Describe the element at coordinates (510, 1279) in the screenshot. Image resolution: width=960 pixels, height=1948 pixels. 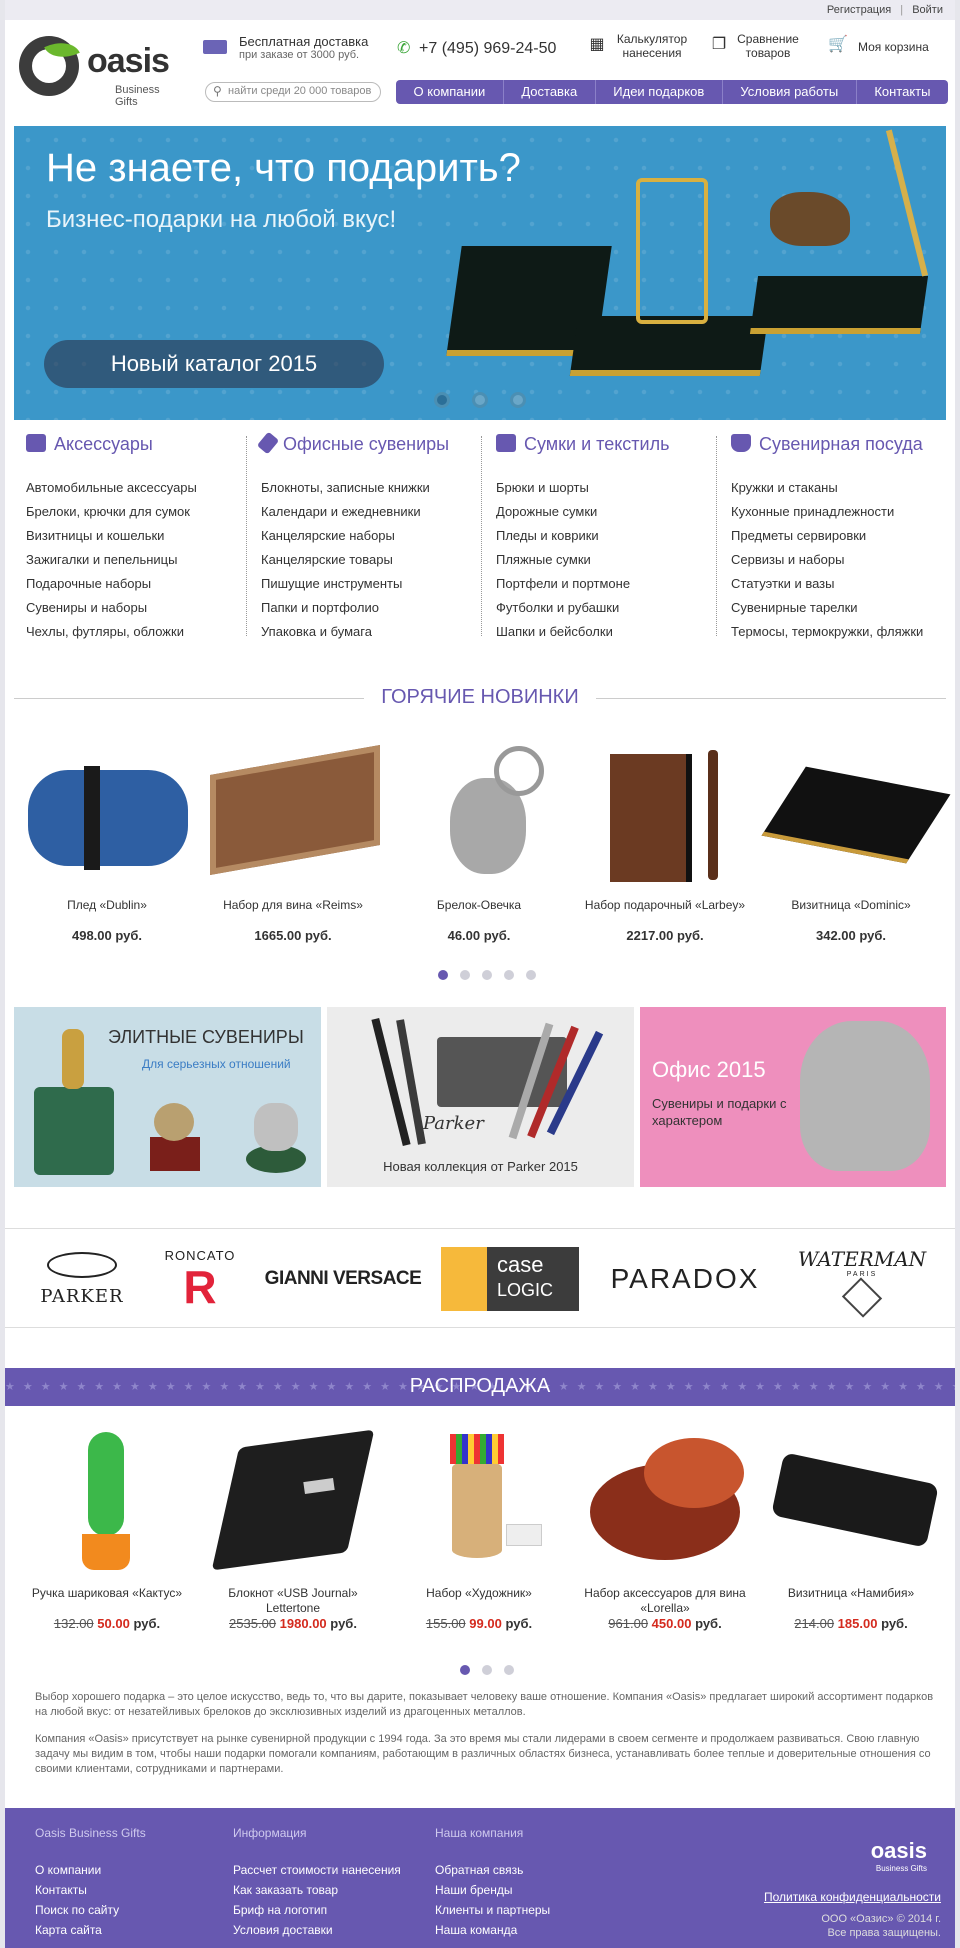
I see `brand-case-logic: case LOGIC` at that location.